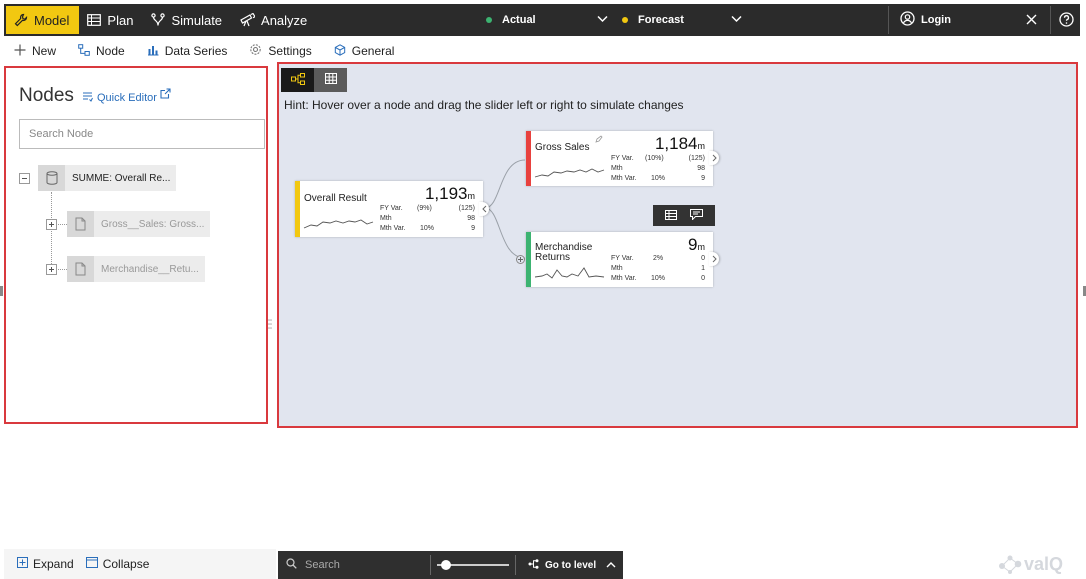 The width and height of the screenshot is (1086, 579). Describe the element at coordinates (354, 565) in the screenshot. I see `canvas-search: Search` at that location.